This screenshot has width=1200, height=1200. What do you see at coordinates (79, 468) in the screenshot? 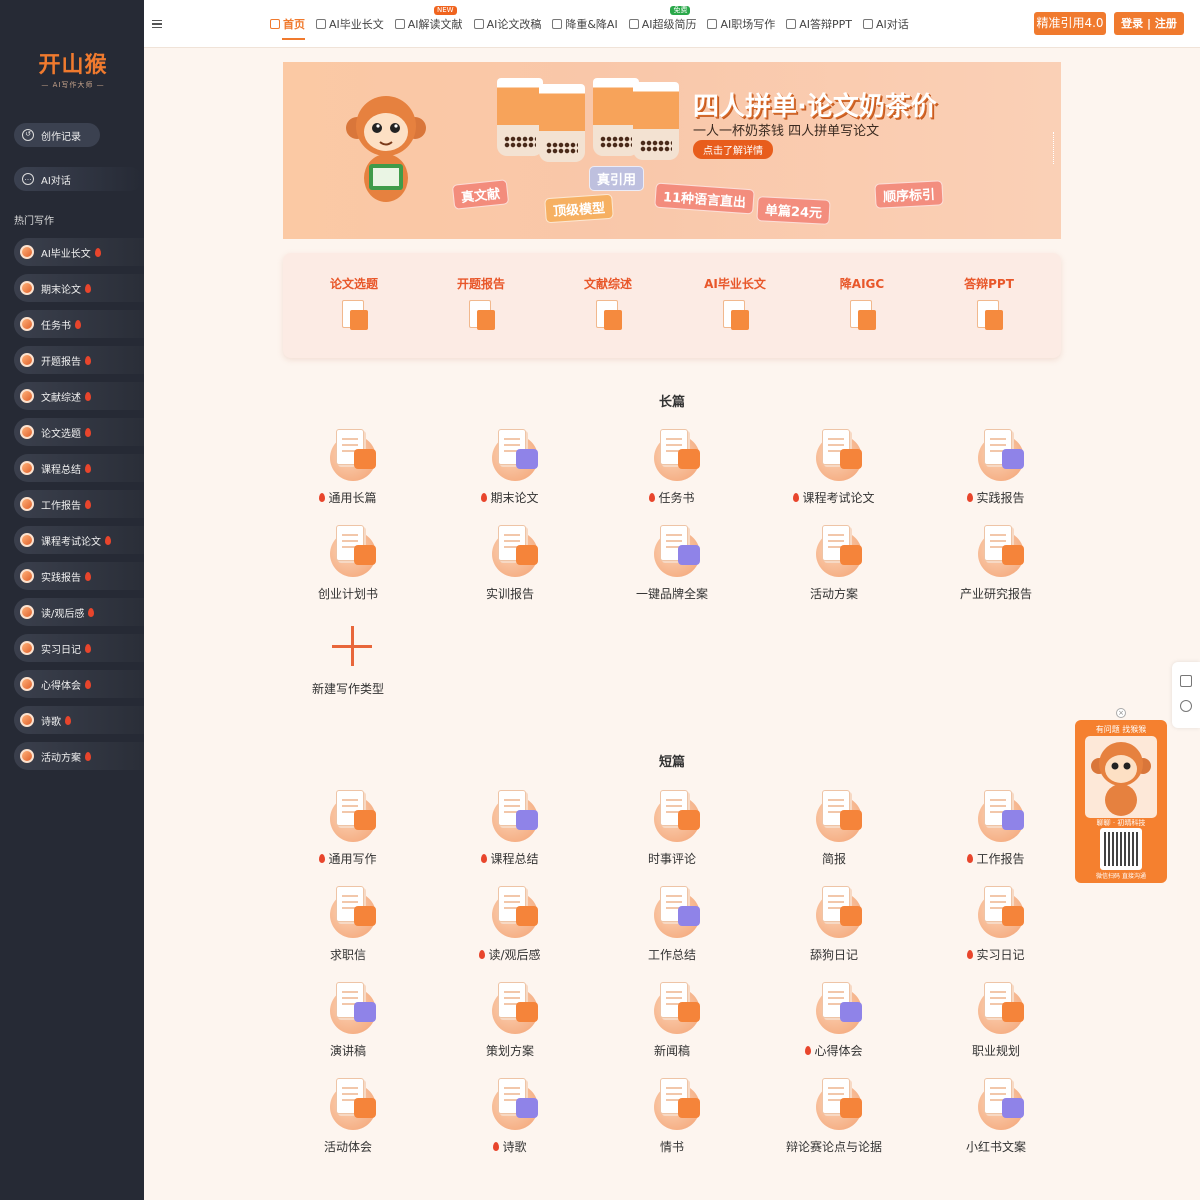
I see `sidebar-item: 课程总结` at bounding box center [79, 468].